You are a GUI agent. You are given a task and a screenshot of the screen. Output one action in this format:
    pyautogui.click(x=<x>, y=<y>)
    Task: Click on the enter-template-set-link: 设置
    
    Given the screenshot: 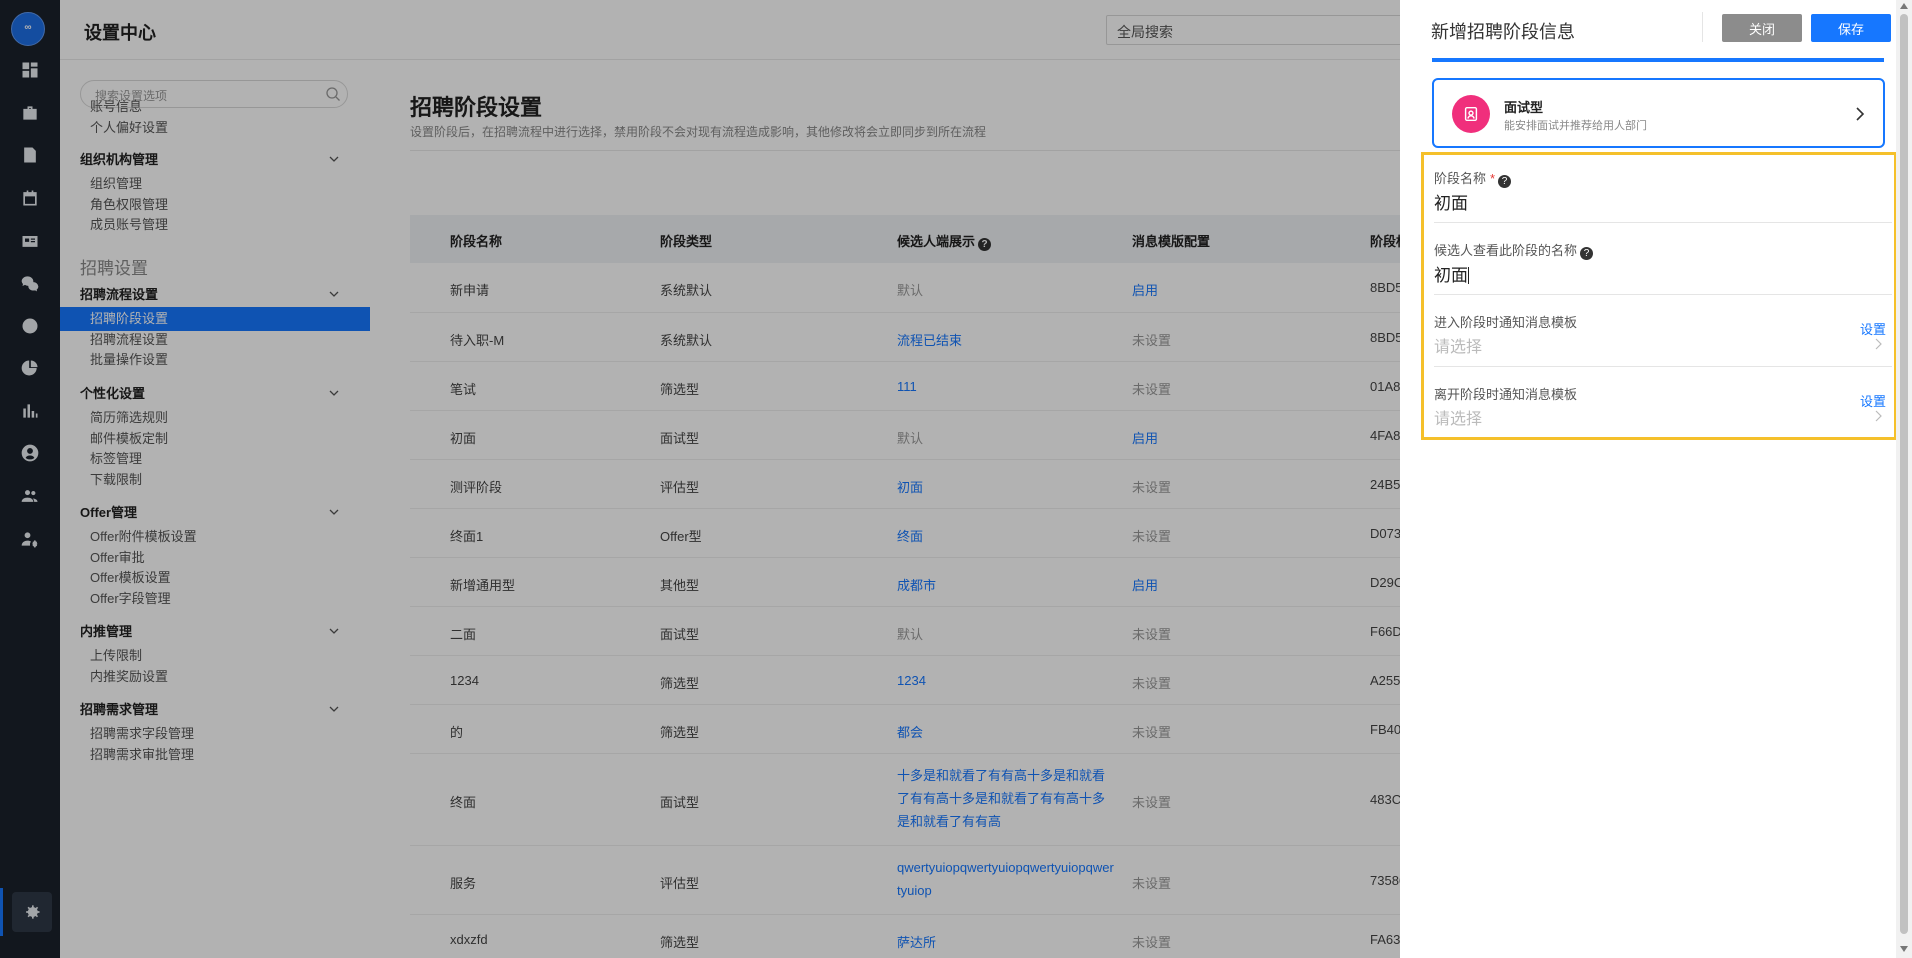 What is the action you would take?
    pyautogui.click(x=1873, y=328)
    